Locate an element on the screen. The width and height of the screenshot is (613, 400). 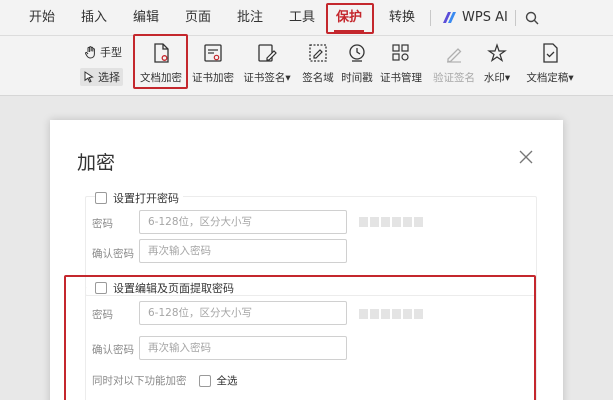
menu-comment: 批注 is located at coordinates (250, 18).